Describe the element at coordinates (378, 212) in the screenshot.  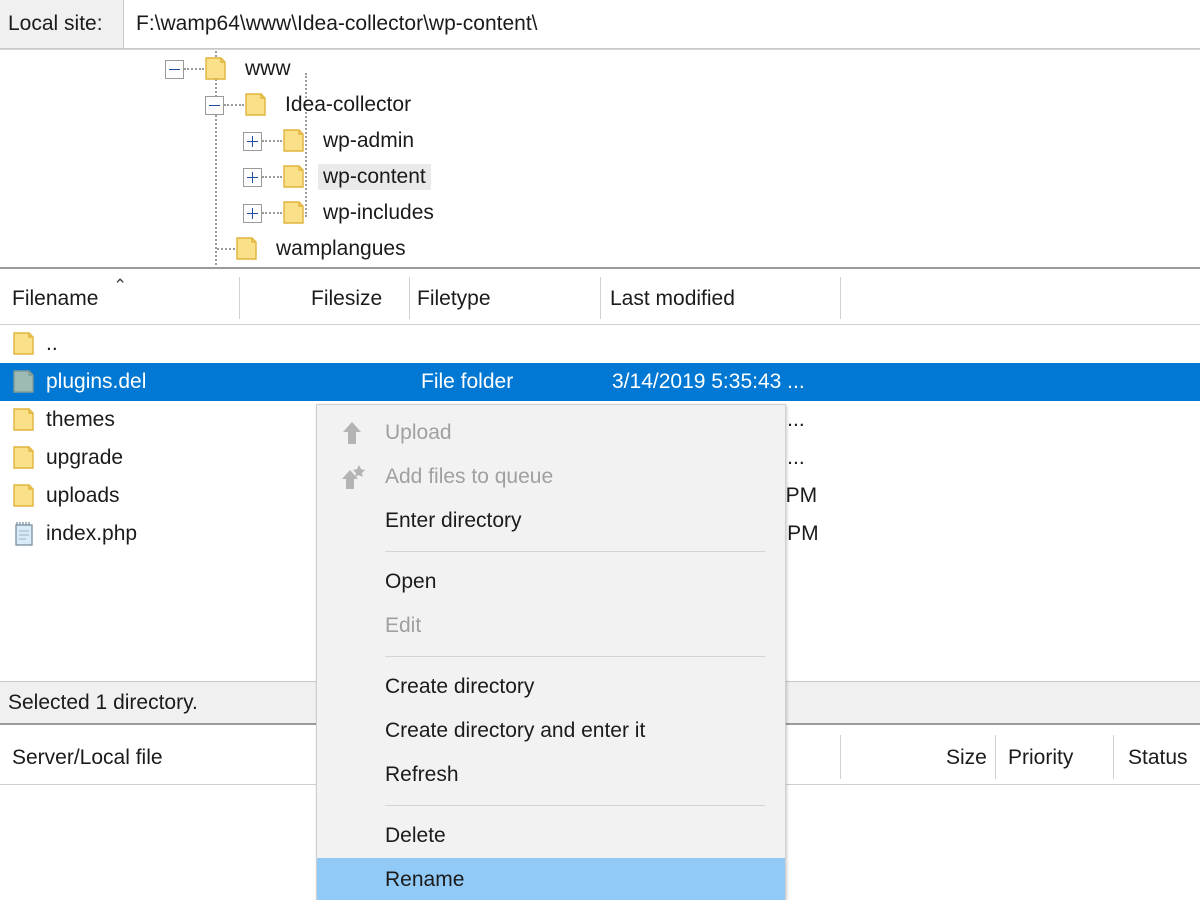
I see `tree-node-label: wp-includes` at that location.